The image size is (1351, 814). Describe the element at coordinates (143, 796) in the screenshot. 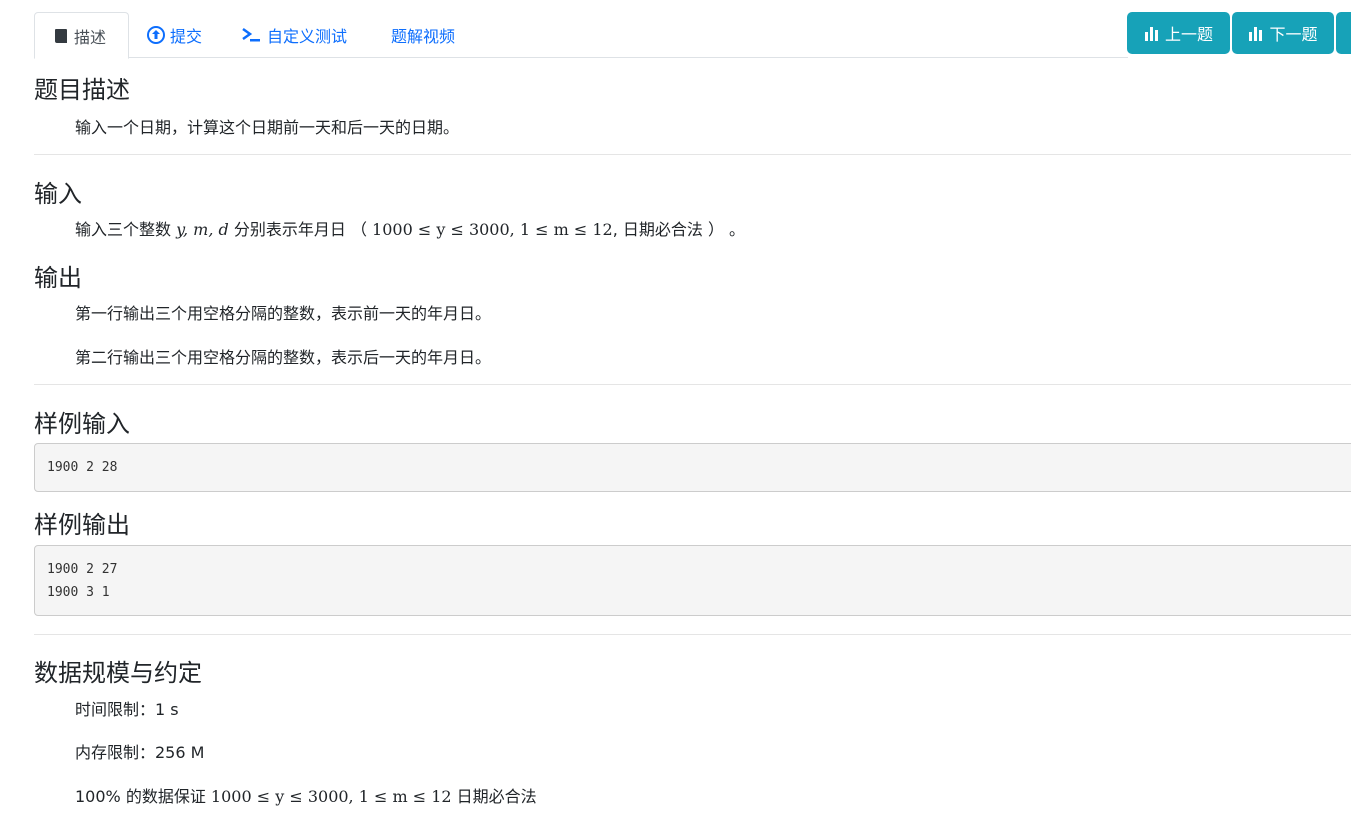

I see `guarantee-prefix: 100% 的数据保证` at that location.